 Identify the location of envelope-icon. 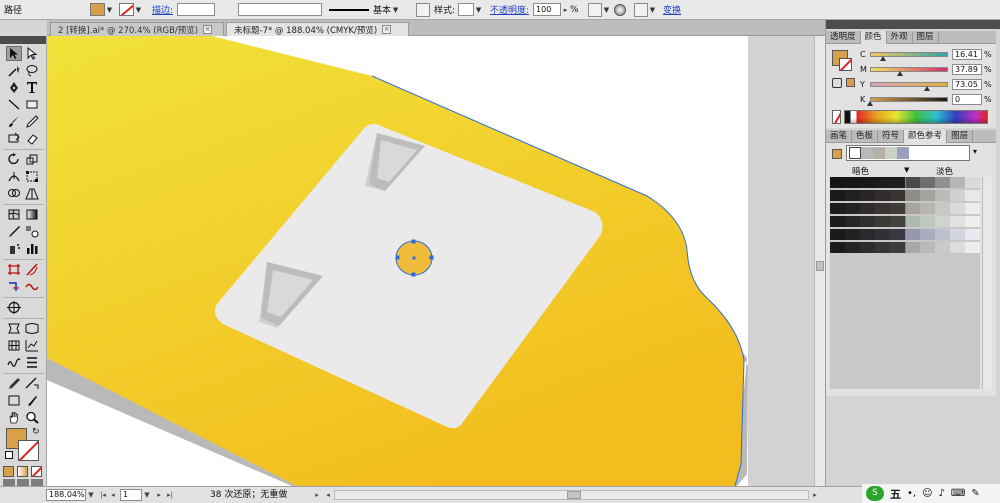
(32, 328).